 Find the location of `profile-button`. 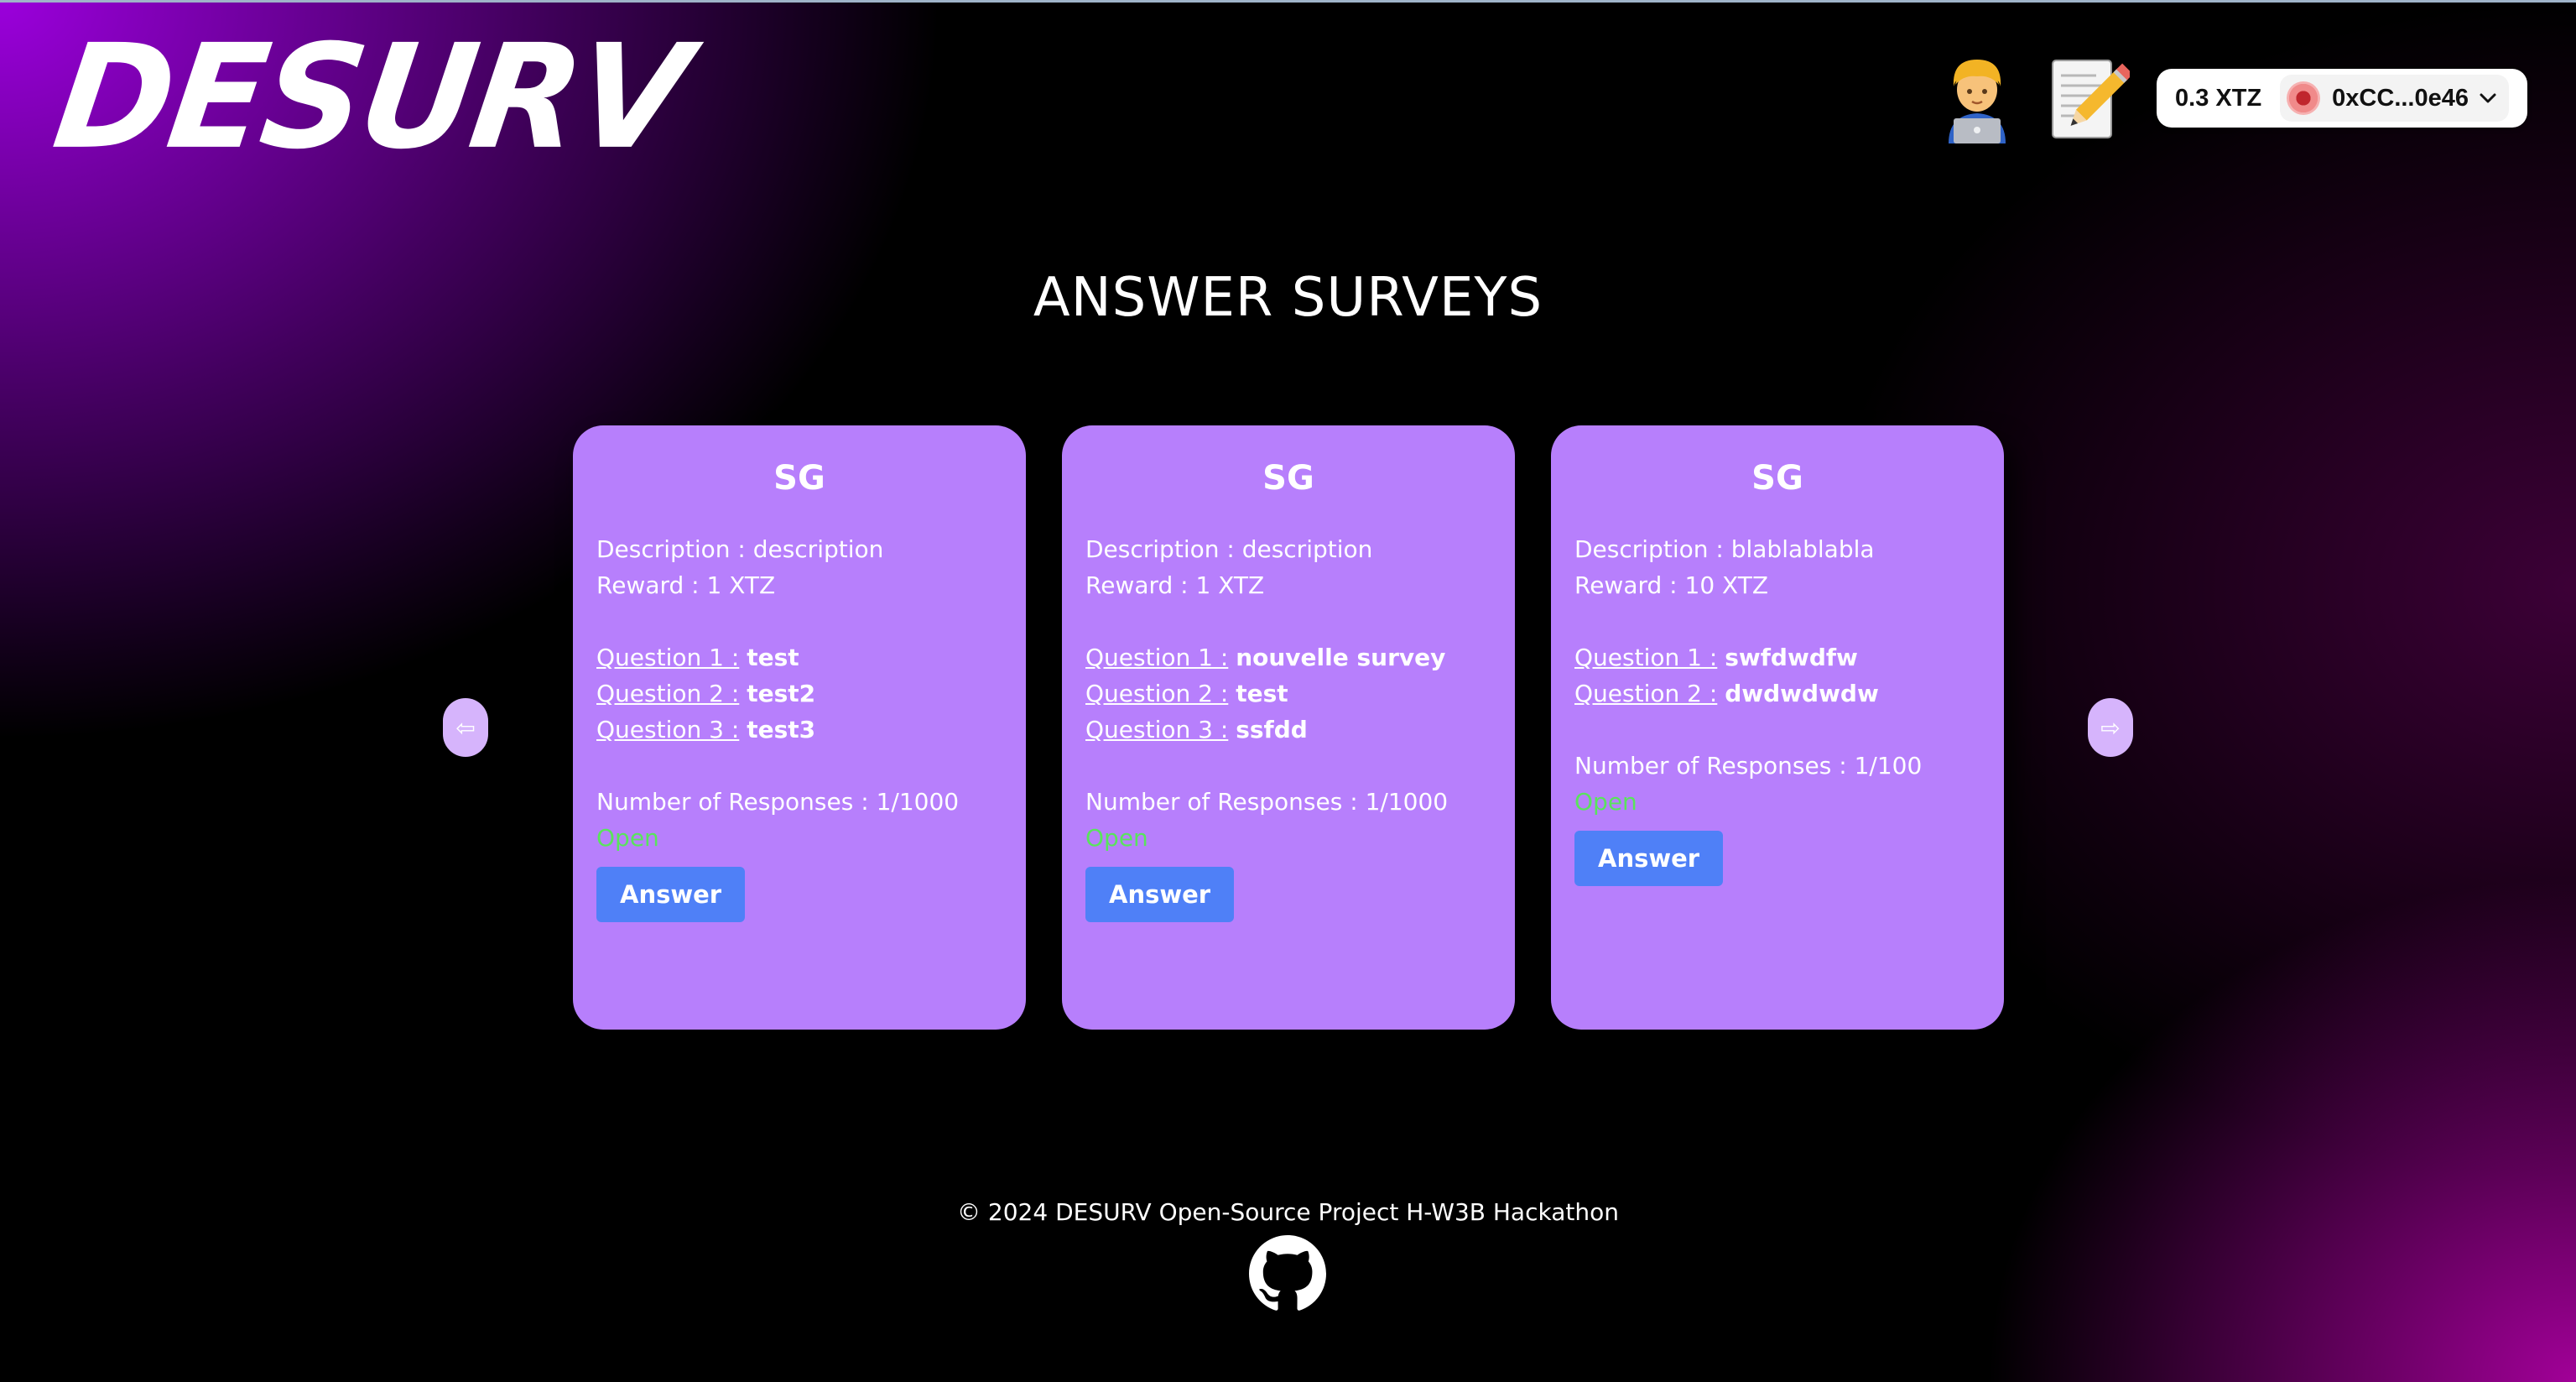

profile-button is located at coordinates (1977, 98).